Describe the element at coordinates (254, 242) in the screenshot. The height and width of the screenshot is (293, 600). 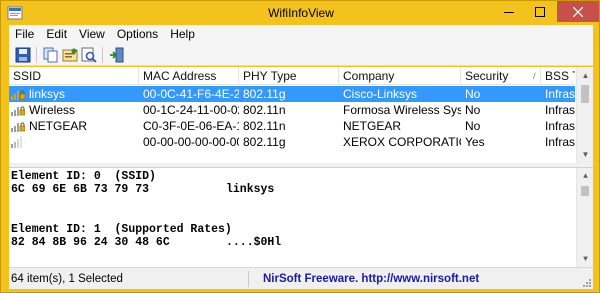
I see `element-ascii: ....$0Hl` at that location.